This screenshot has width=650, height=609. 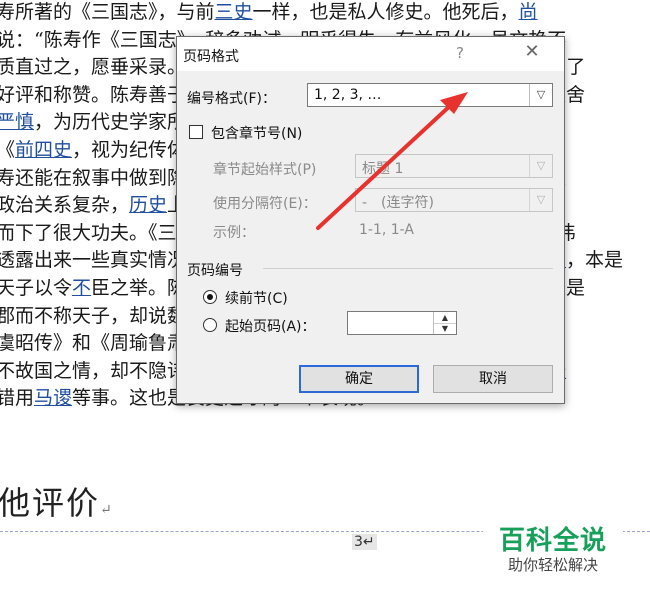 I want to click on page-number: 3↵, so click(x=364, y=542).